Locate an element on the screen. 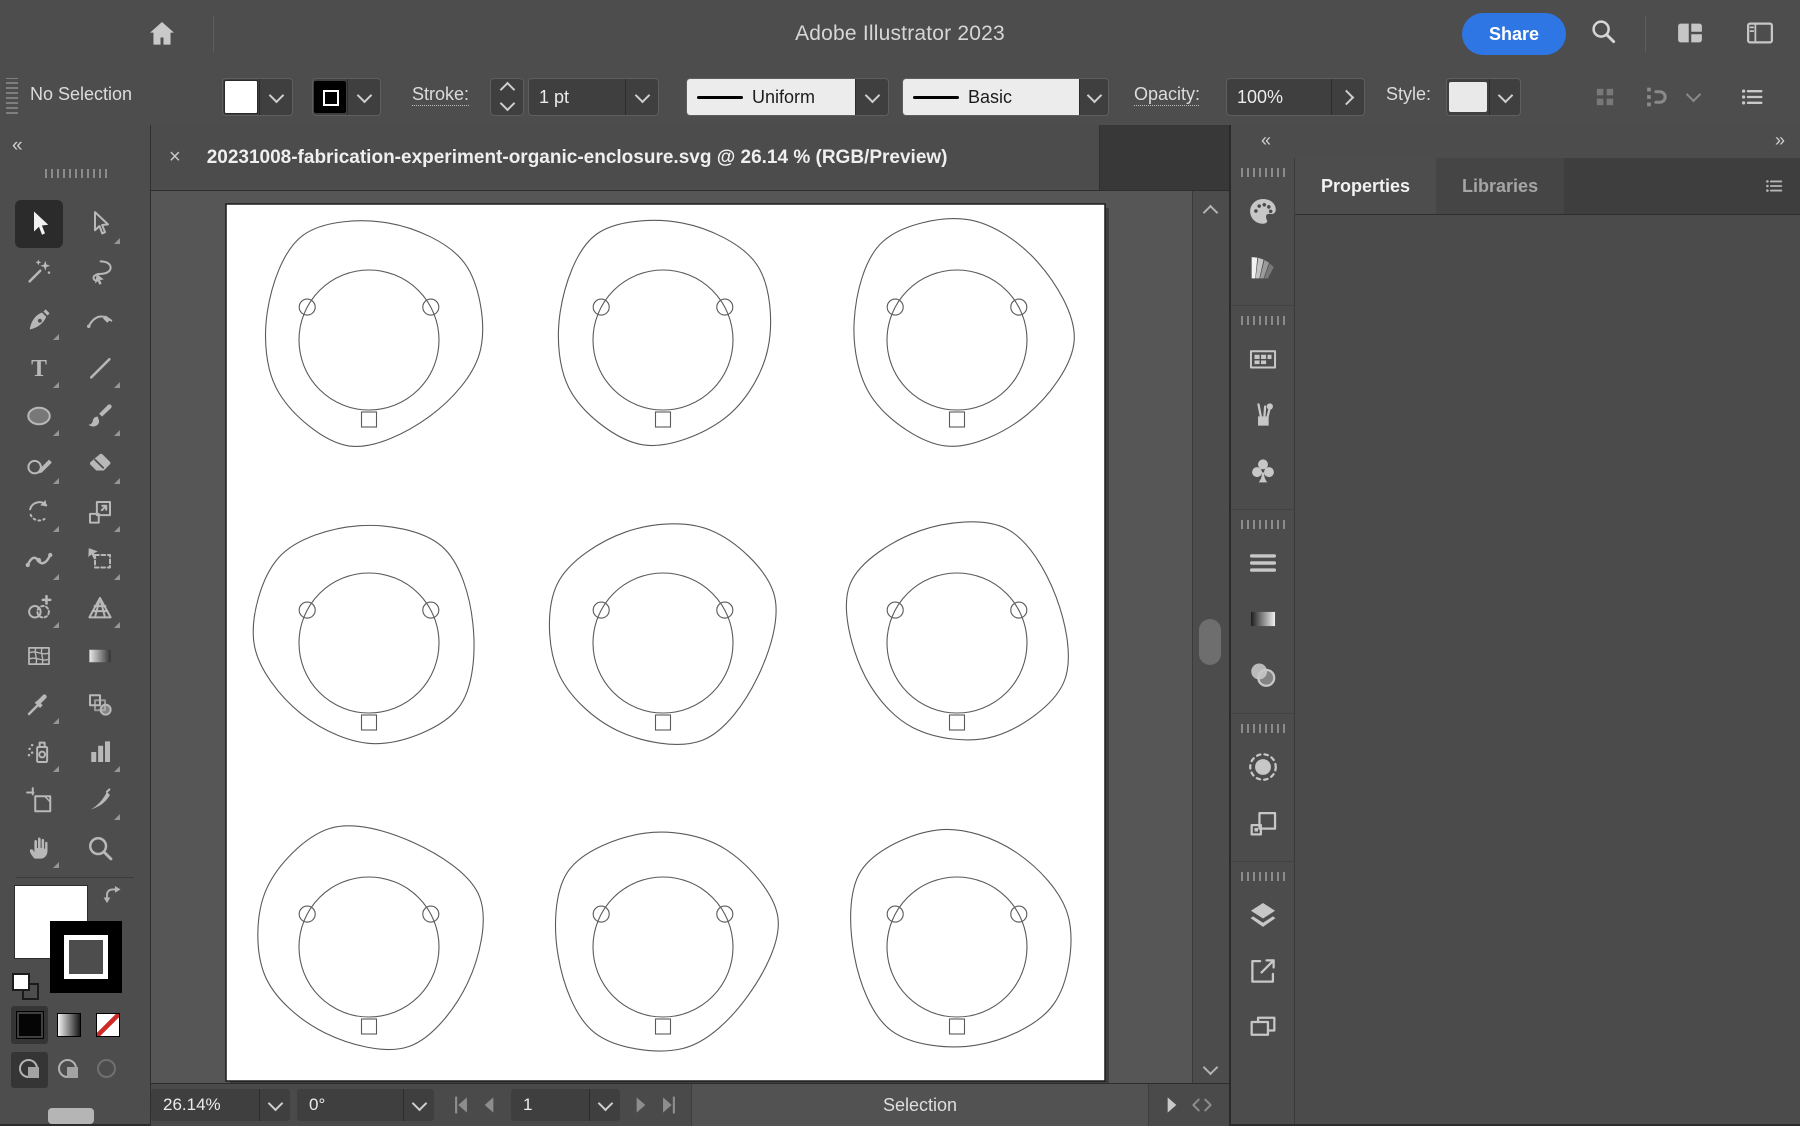  stroke-dropdown-chevron is located at coordinates (363, 97).